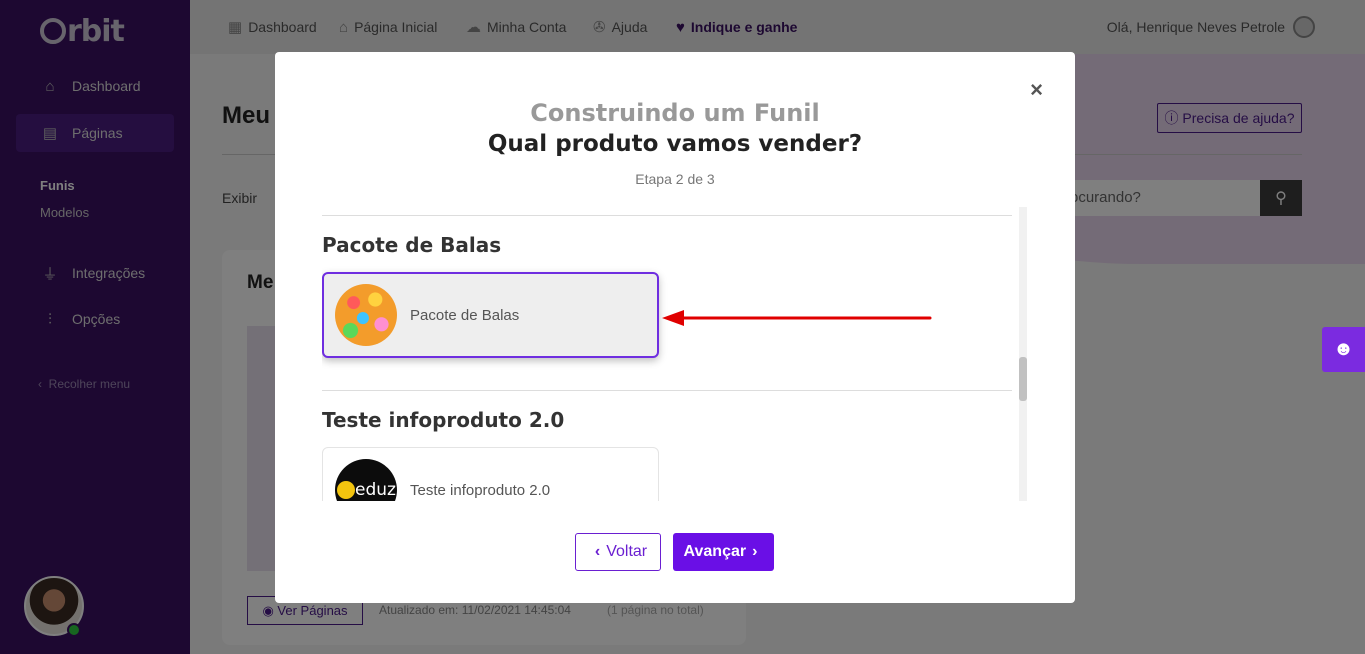 This screenshot has width=1365, height=654. I want to click on product-name: Teste infoproduto 2.0, so click(480, 490).